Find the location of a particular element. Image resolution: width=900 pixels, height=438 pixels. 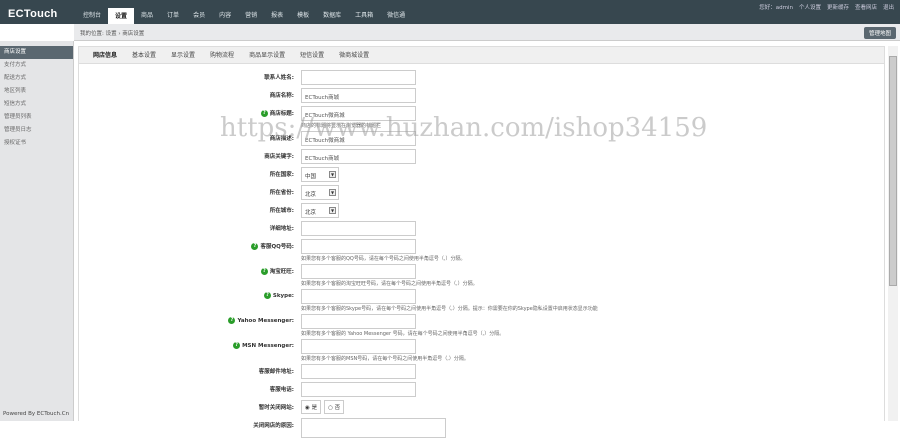

input-email is located at coordinates (358, 371).